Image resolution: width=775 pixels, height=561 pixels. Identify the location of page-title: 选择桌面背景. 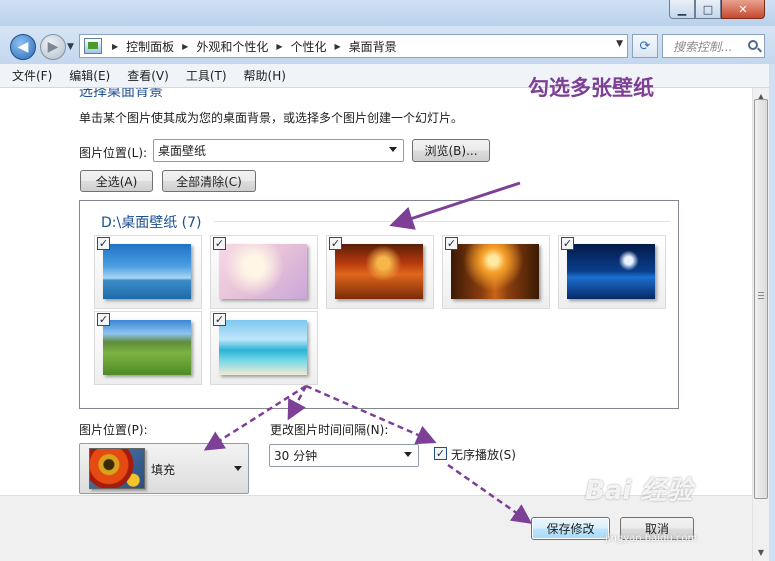
(121, 94).